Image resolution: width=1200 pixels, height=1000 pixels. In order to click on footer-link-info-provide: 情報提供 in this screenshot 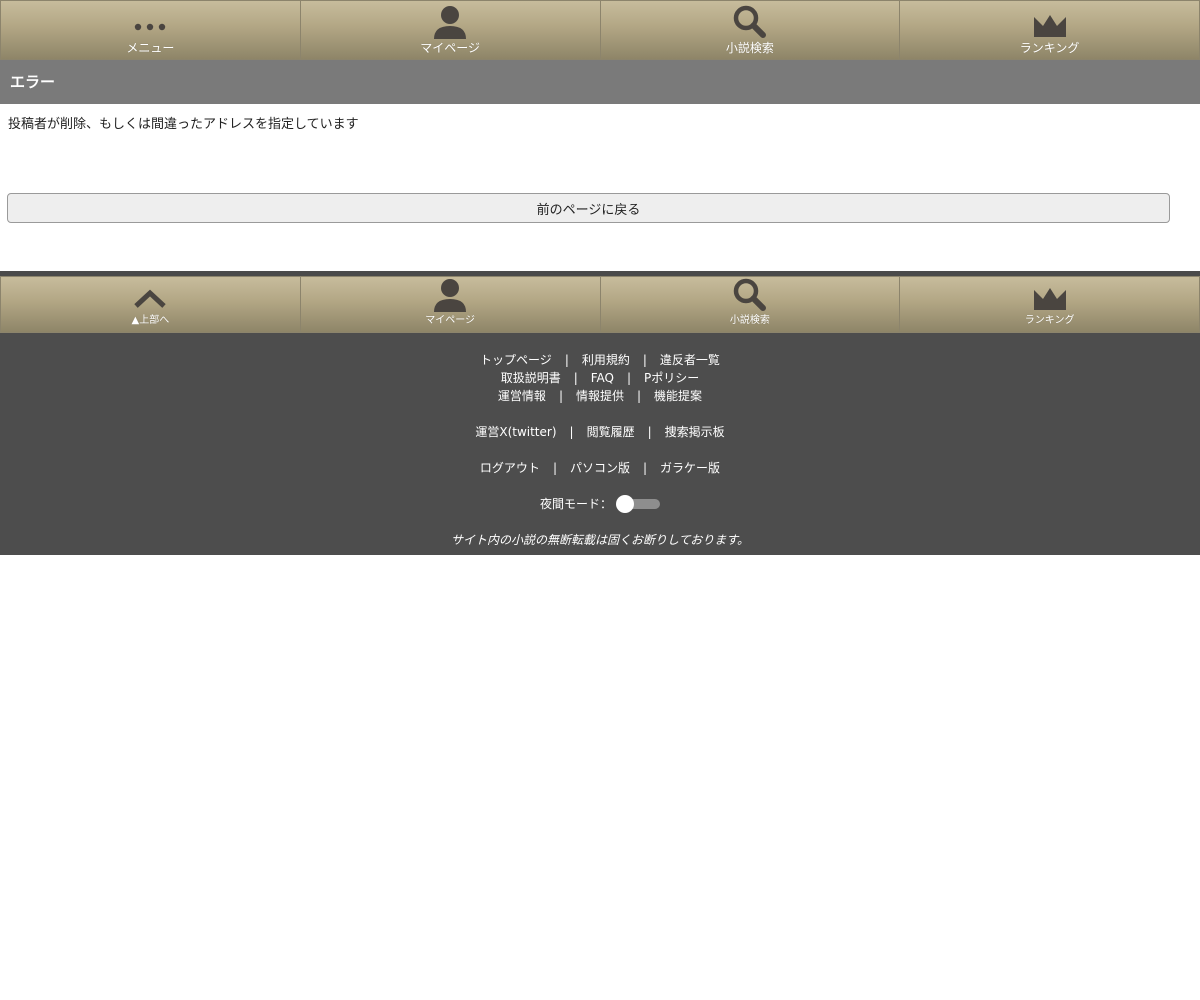, I will do `click(600, 396)`.